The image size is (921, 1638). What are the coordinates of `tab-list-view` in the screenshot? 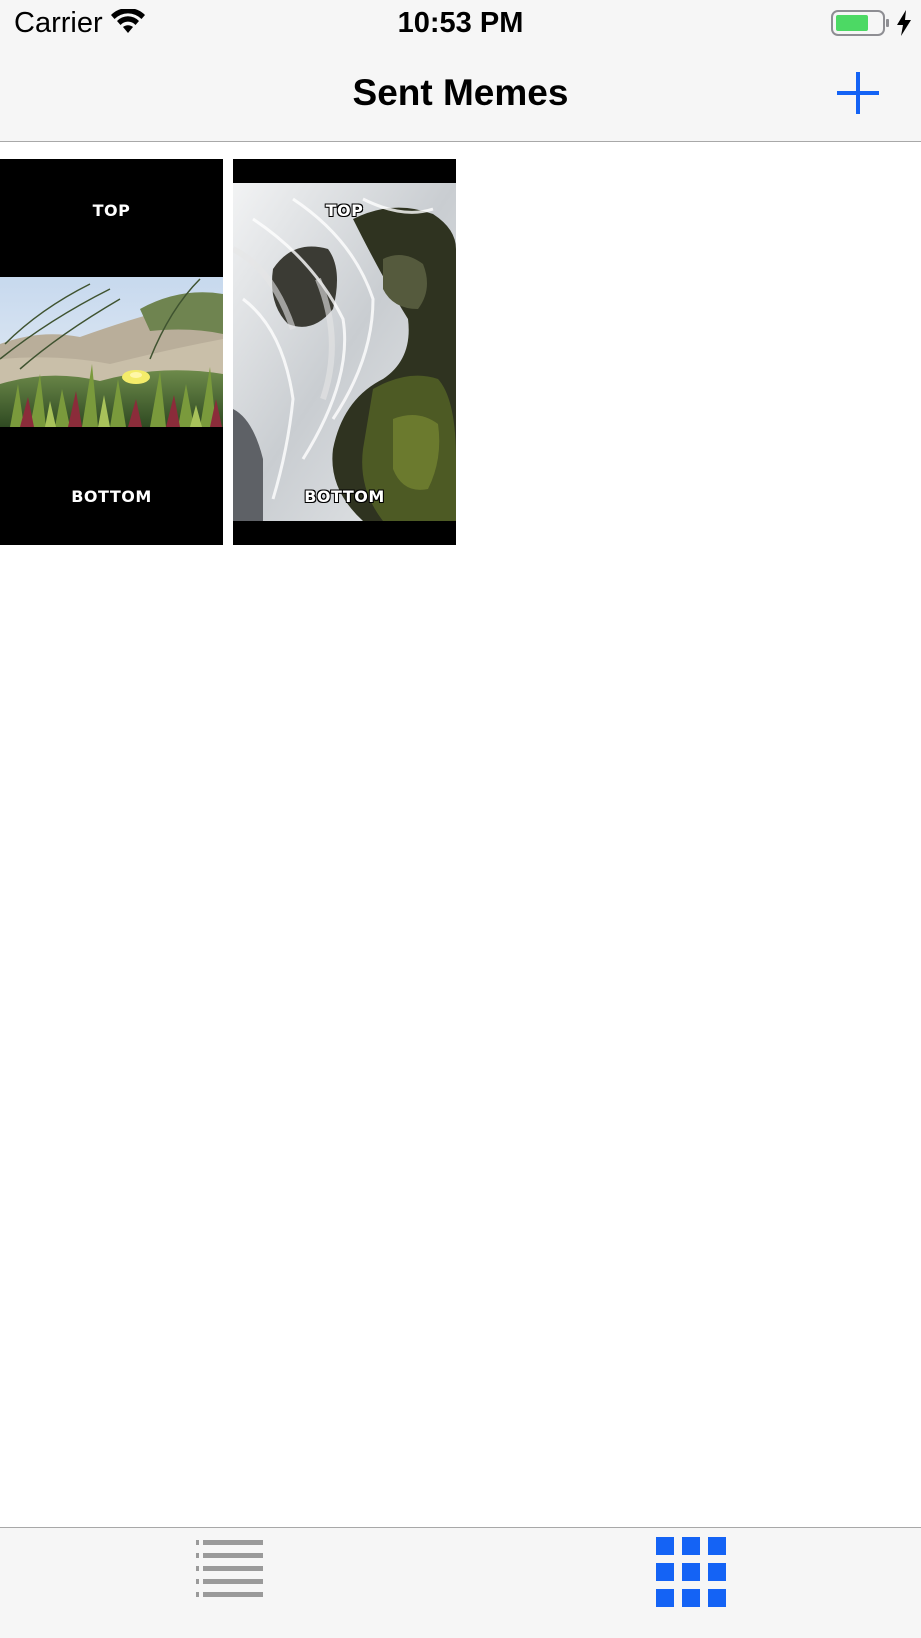 It's located at (230, 1583).